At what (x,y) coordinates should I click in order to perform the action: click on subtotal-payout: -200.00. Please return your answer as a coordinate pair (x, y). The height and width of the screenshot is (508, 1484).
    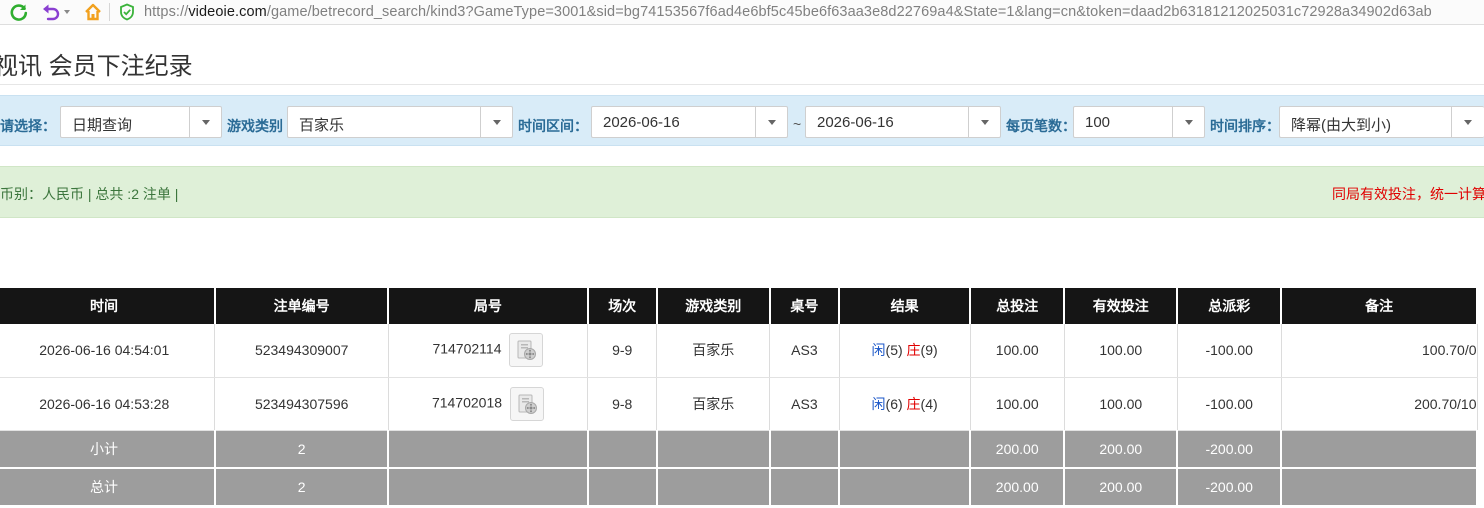
    Looking at the image, I should click on (1230, 449).